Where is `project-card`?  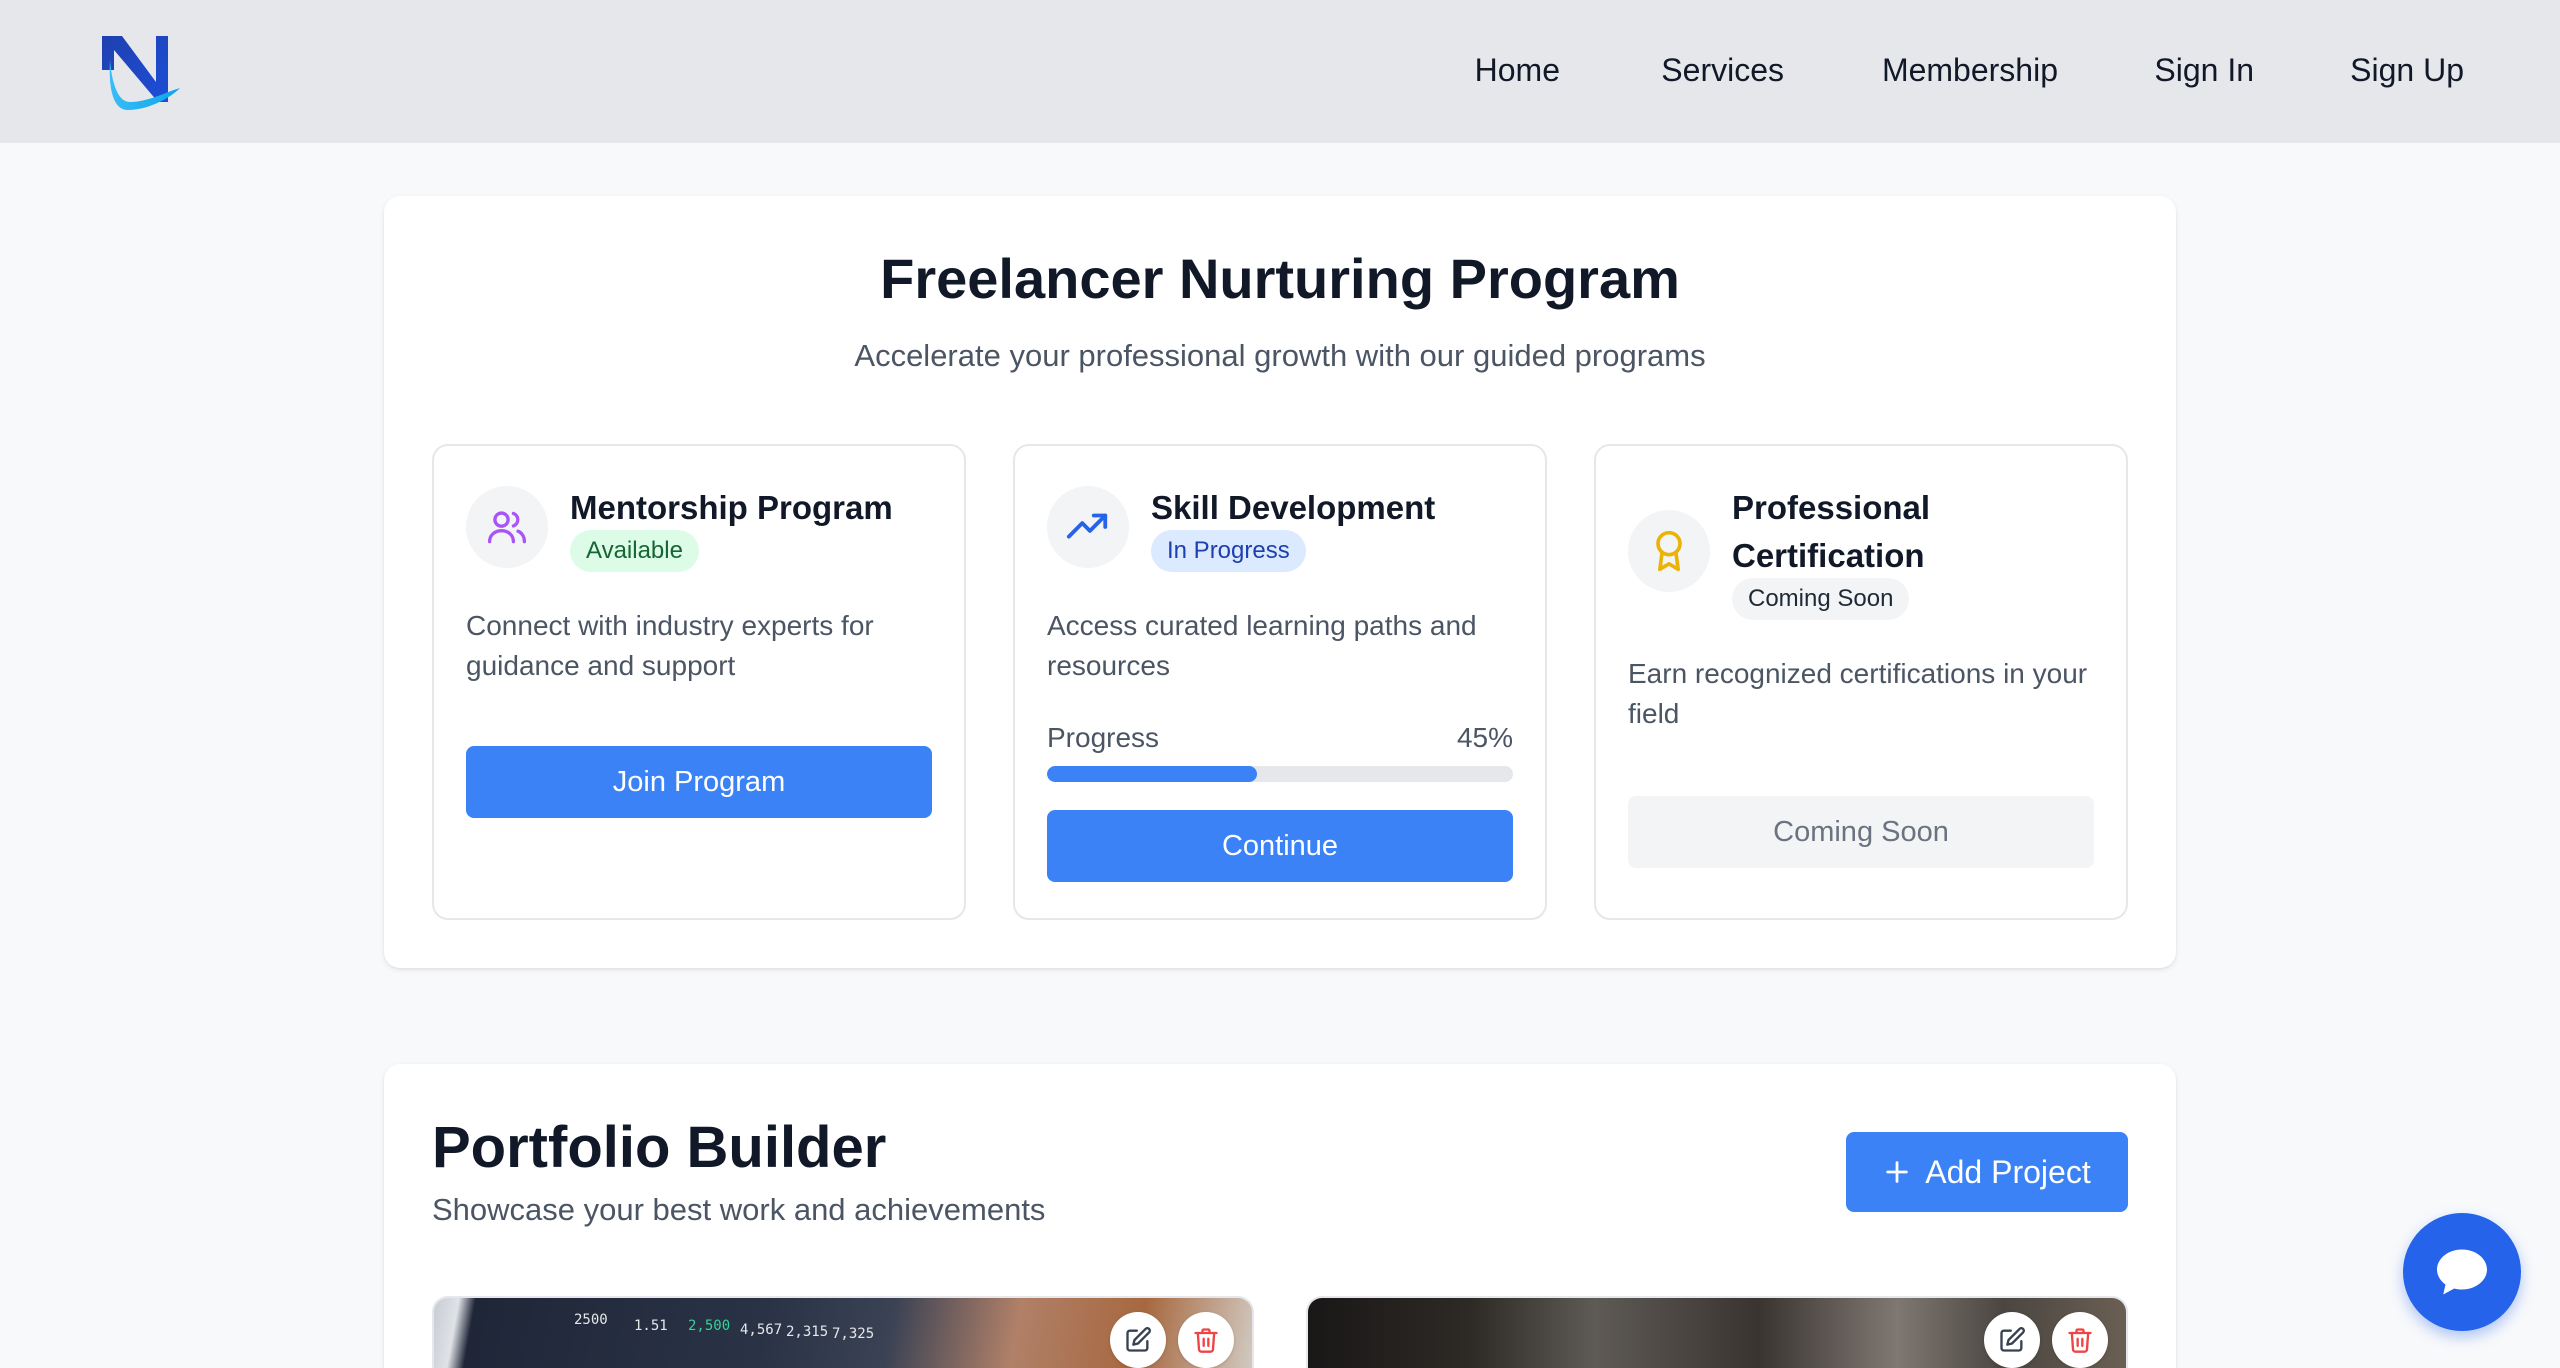
project-card is located at coordinates (1717, 1332).